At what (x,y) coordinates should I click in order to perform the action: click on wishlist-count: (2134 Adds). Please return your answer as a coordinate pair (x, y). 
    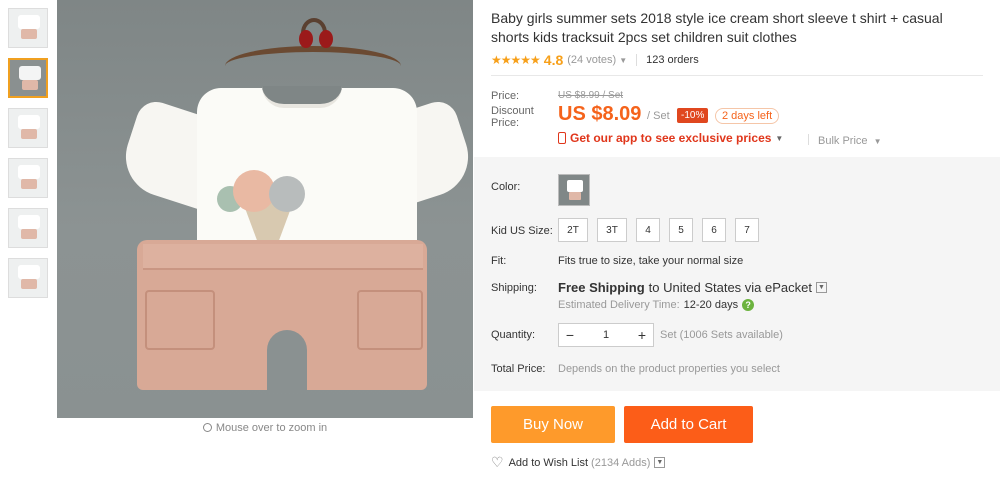
    Looking at the image, I should click on (621, 462).